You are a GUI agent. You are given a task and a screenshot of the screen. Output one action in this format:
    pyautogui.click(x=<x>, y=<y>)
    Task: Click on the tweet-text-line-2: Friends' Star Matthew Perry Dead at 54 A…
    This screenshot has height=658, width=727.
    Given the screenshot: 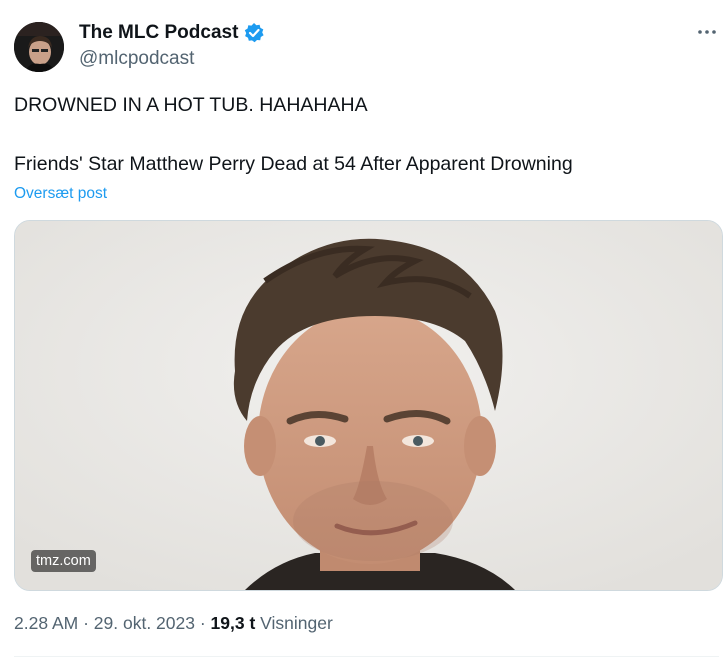 What is the action you would take?
    pyautogui.click(x=293, y=164)
    